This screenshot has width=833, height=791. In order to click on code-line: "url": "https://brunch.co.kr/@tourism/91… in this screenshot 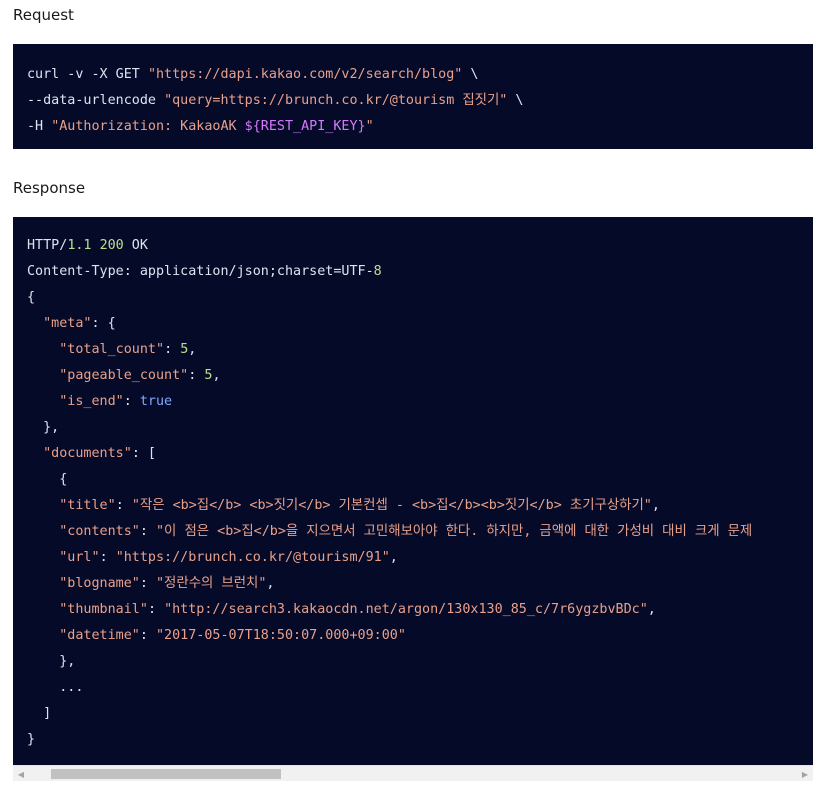, I will do `click(228, 557)`.